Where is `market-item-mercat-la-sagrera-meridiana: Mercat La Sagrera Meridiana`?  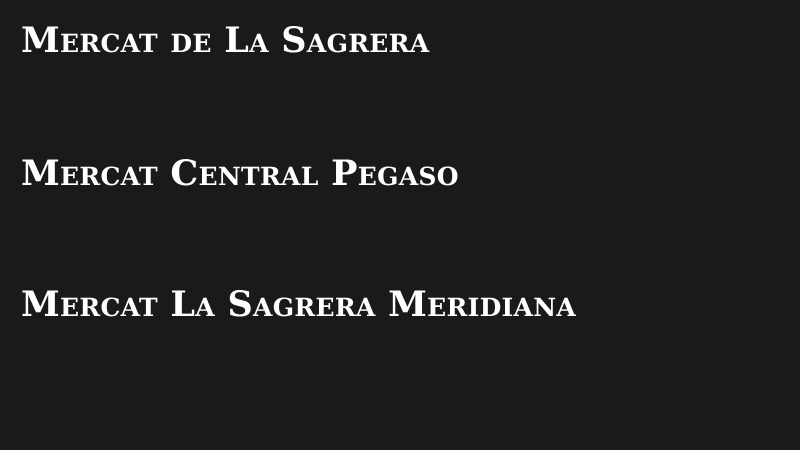 market-item-mercat-la-sagrera-meridiana: Mercat La Sagrera Meridiana is located at coordinates (298, 305).